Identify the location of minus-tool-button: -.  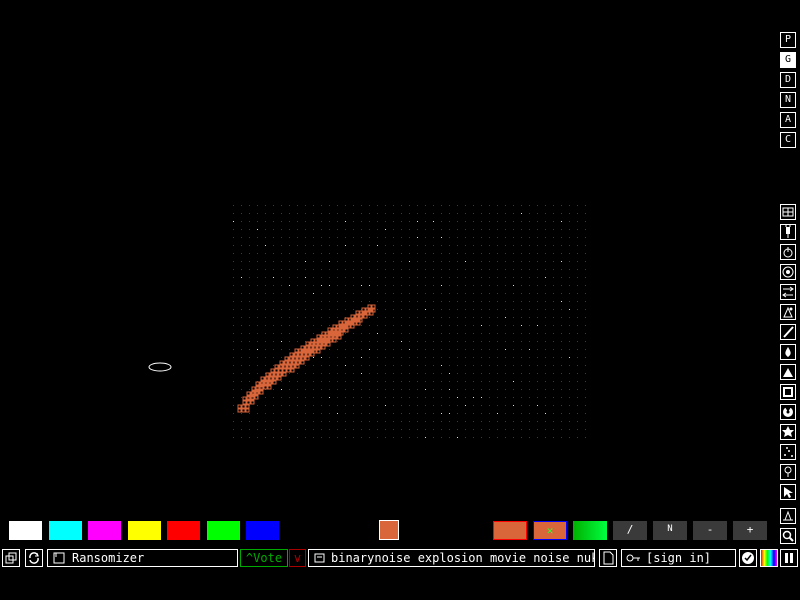
(710, 530).